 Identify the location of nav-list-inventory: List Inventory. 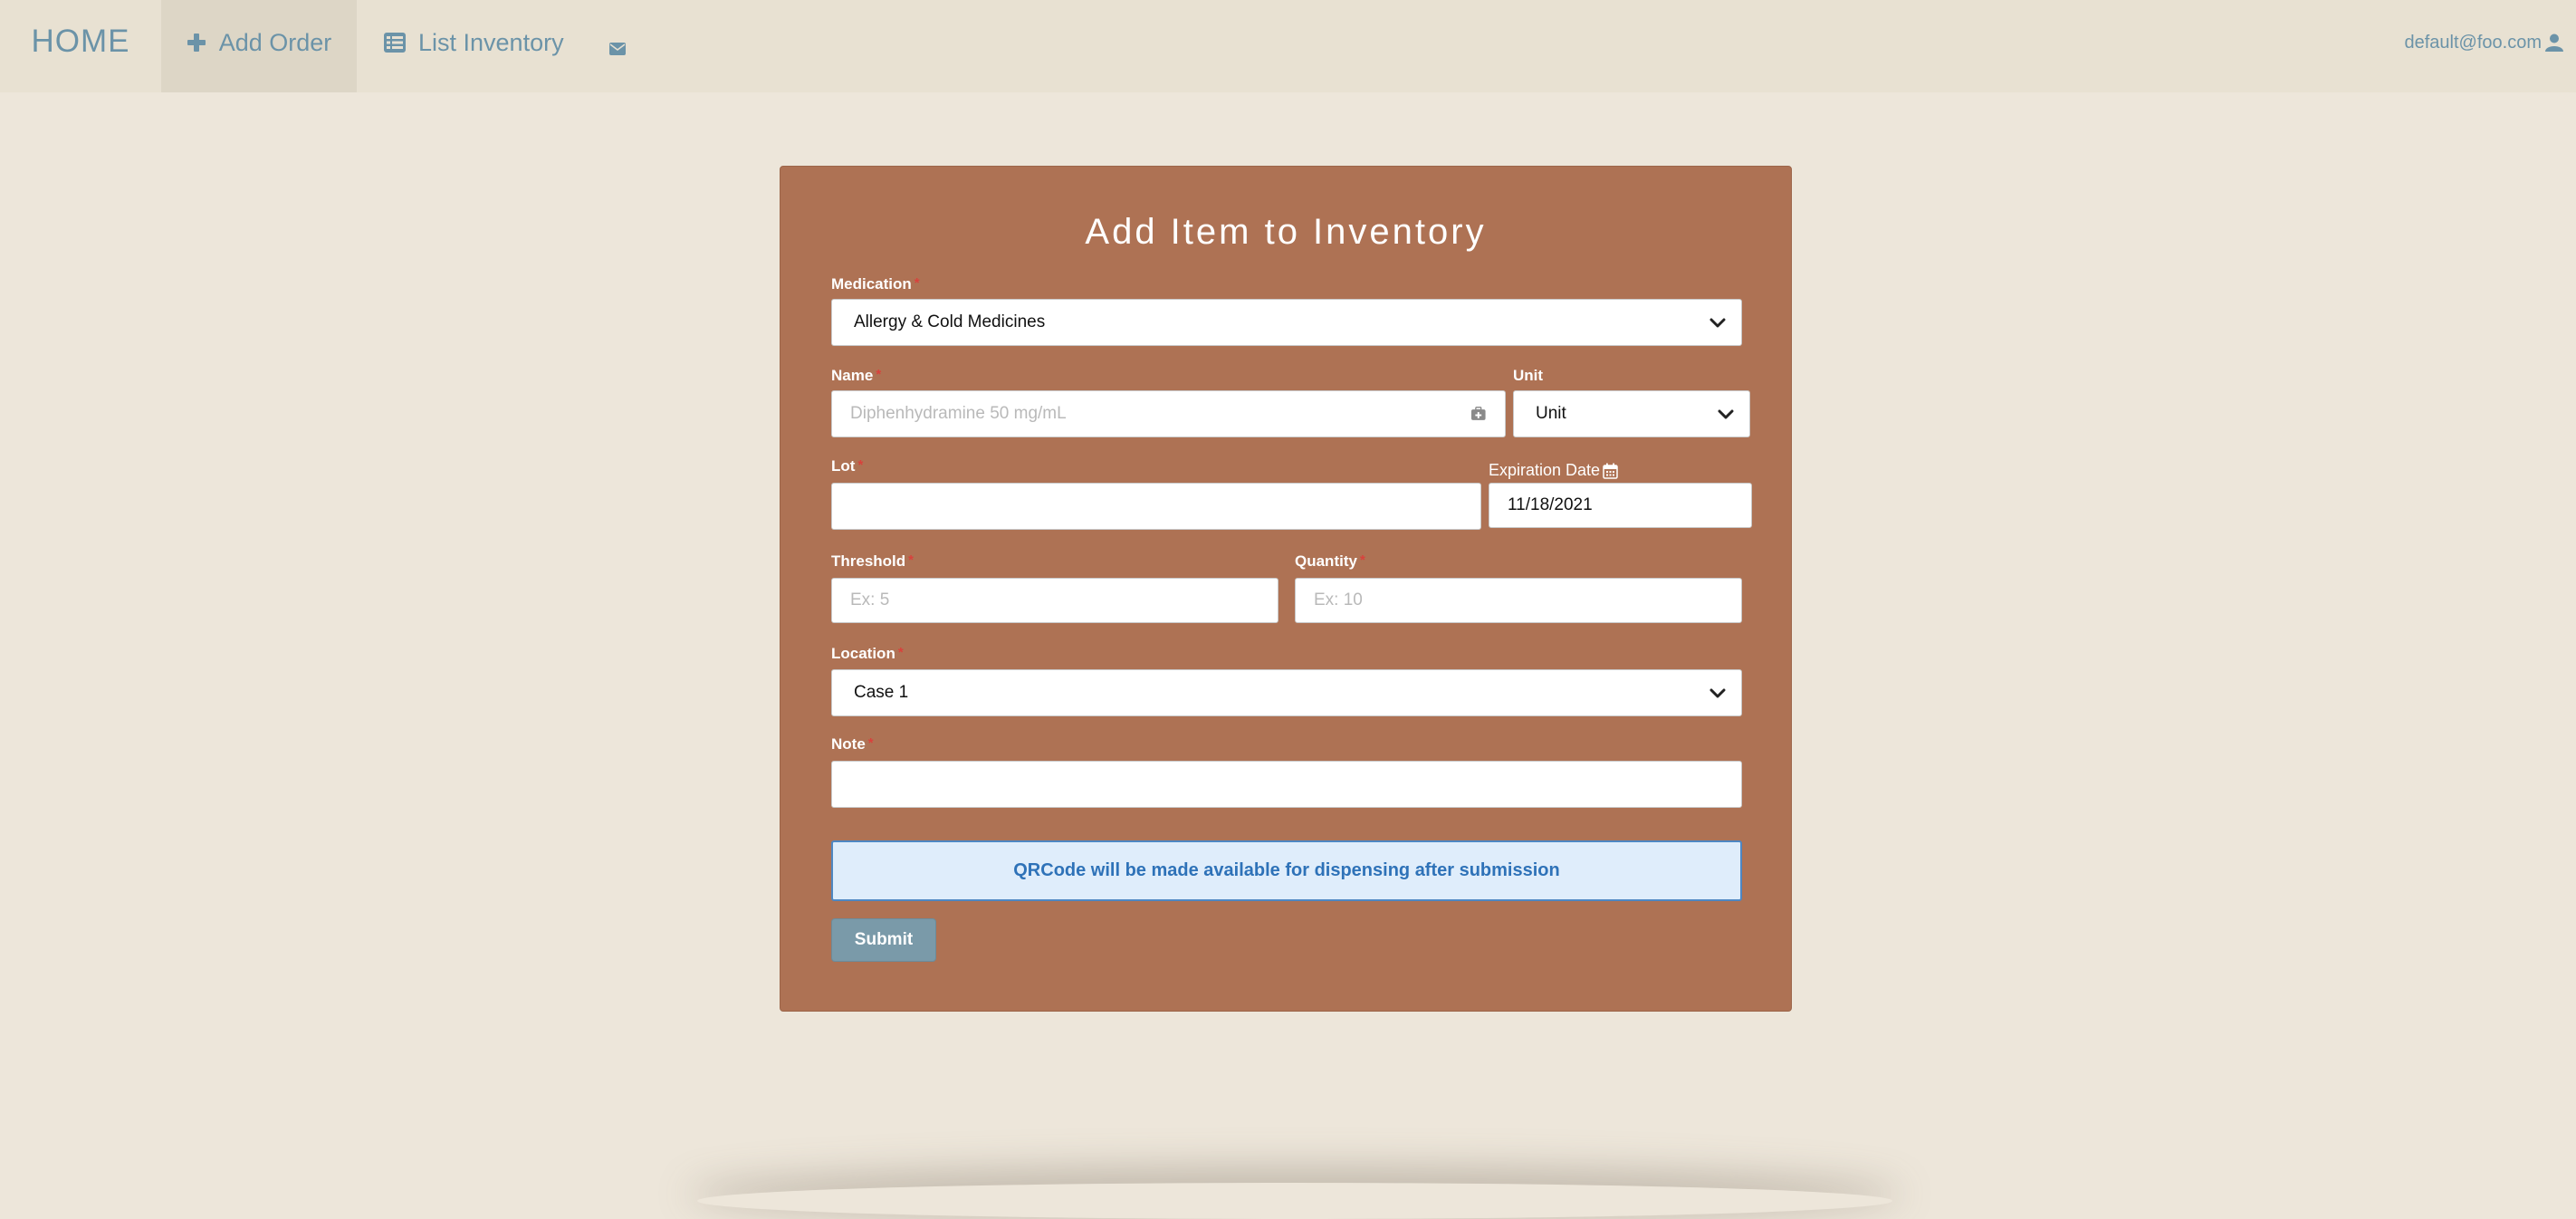
(474, 46).